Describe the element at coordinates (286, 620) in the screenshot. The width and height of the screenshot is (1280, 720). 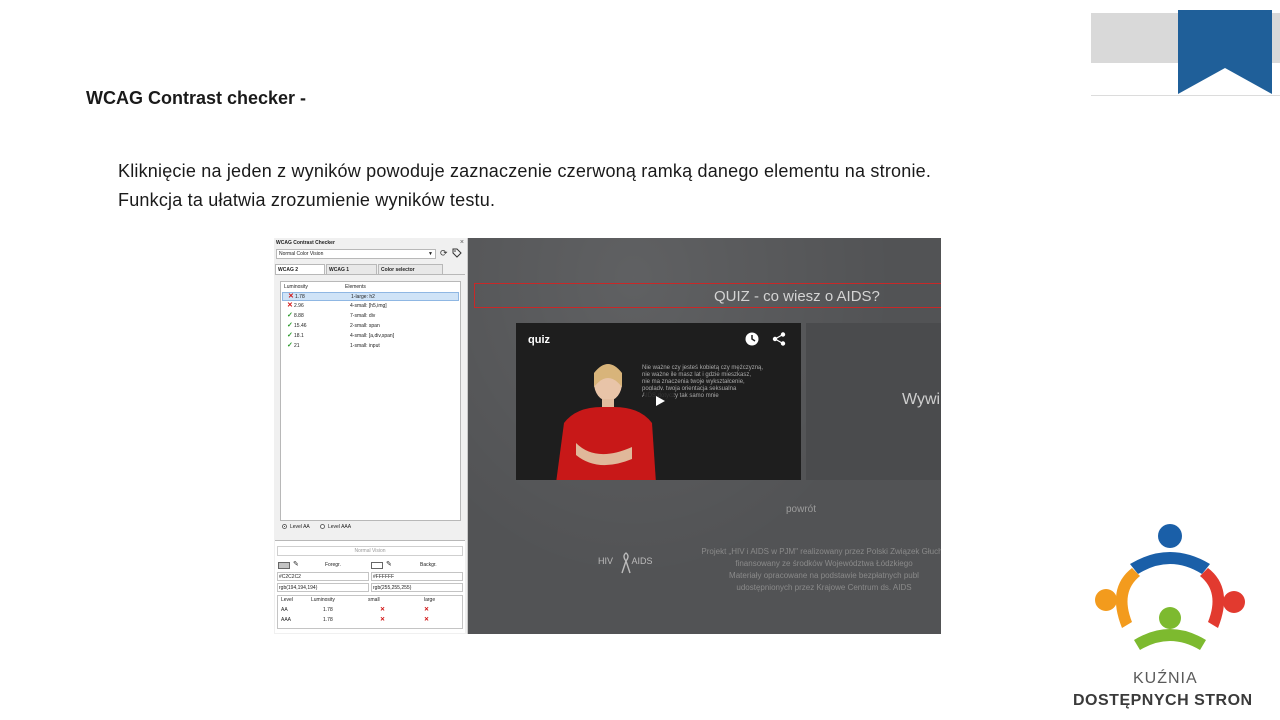
I see `table-cell: AAA` at that location.